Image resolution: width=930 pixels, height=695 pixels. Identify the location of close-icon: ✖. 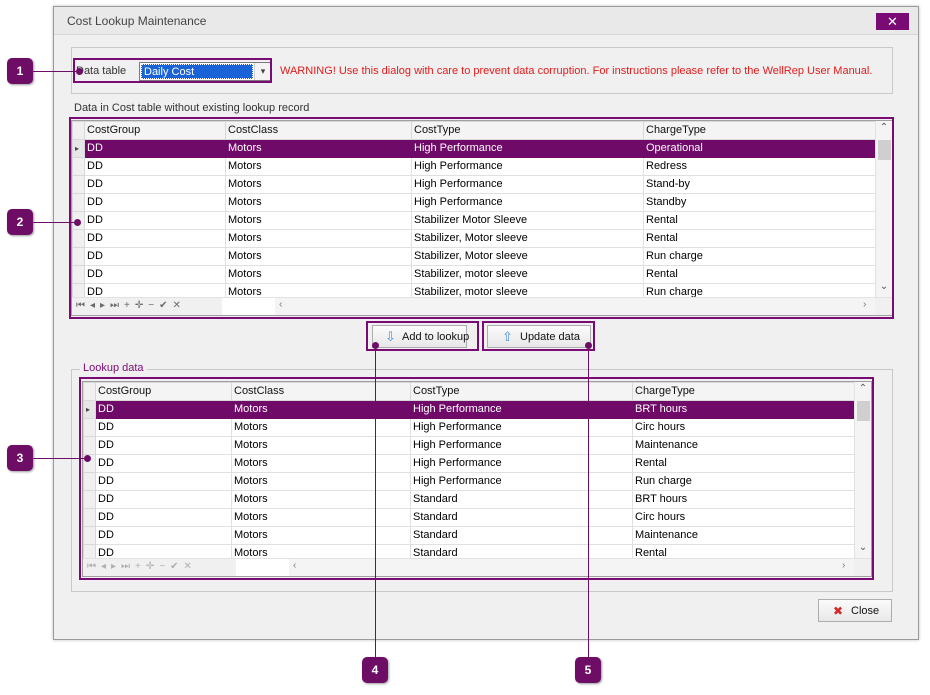
(838, 611).